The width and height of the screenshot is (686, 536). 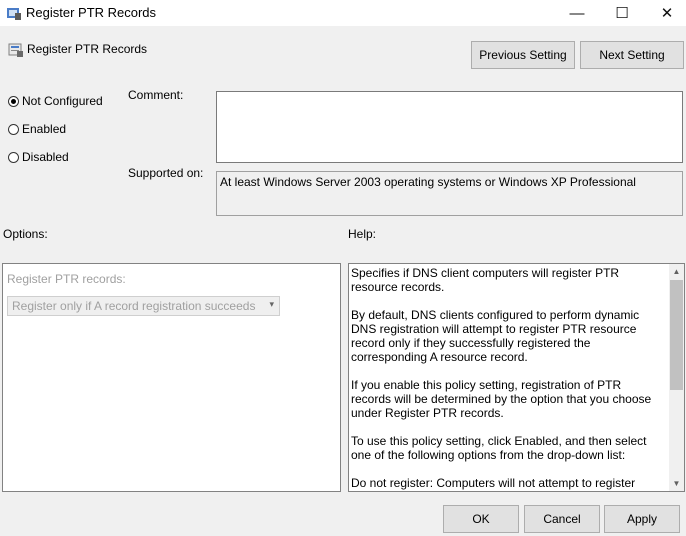 What do you see at coordinates (14, 14) in the screenshot?
I see `policy-icon` at bounding box center [14, 14].